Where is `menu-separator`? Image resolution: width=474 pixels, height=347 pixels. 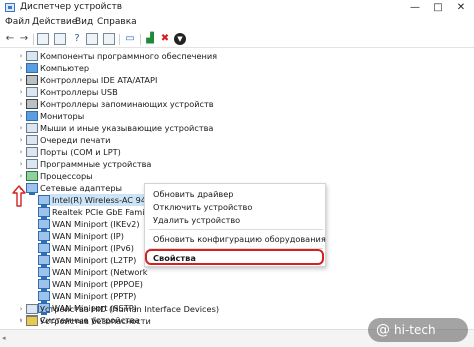 menu-separator is located at coordinates (236, 229).